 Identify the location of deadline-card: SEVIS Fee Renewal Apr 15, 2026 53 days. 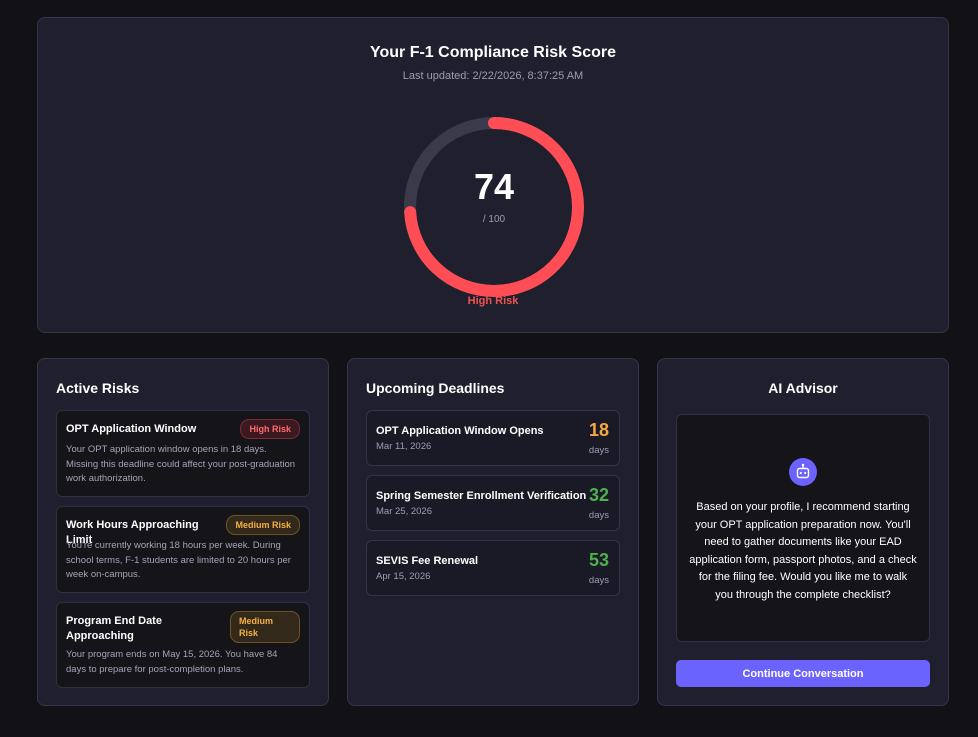
(493, 568).